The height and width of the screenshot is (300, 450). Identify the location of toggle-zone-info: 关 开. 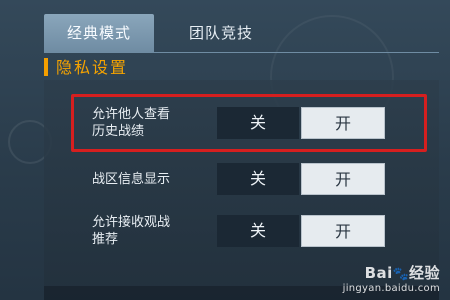
(301, 179).